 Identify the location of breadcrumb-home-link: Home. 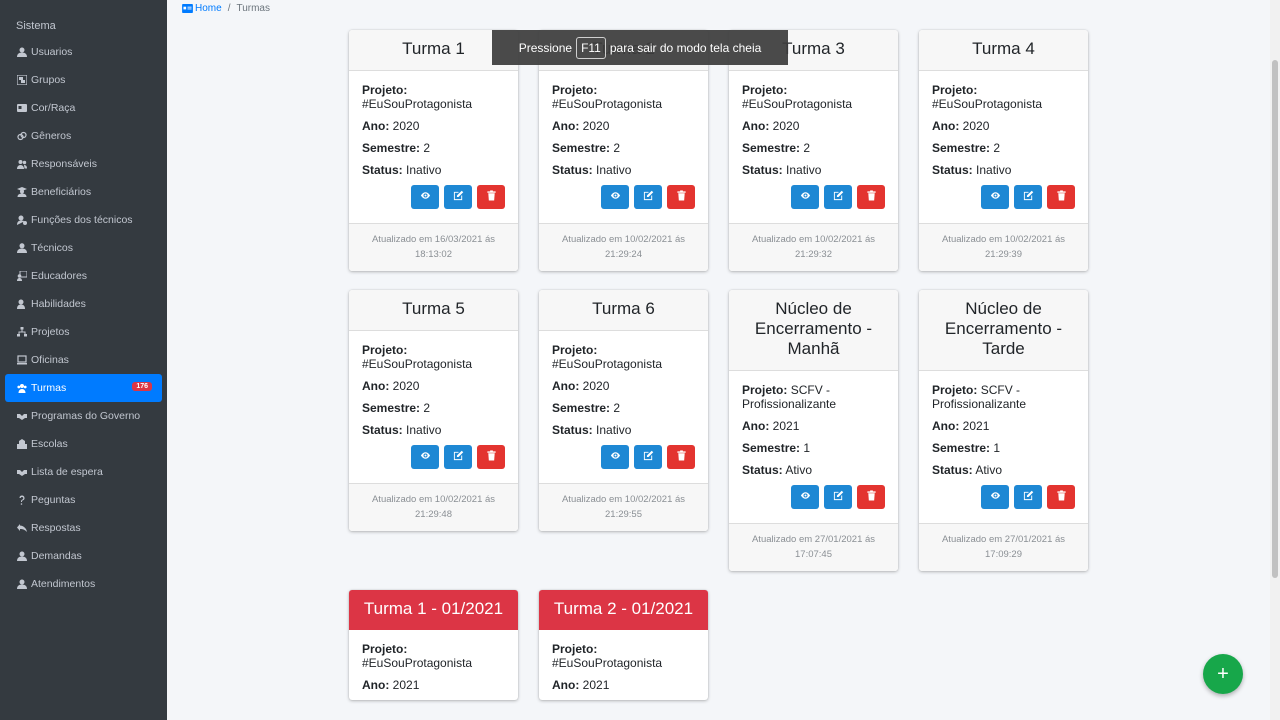
(202, 8).